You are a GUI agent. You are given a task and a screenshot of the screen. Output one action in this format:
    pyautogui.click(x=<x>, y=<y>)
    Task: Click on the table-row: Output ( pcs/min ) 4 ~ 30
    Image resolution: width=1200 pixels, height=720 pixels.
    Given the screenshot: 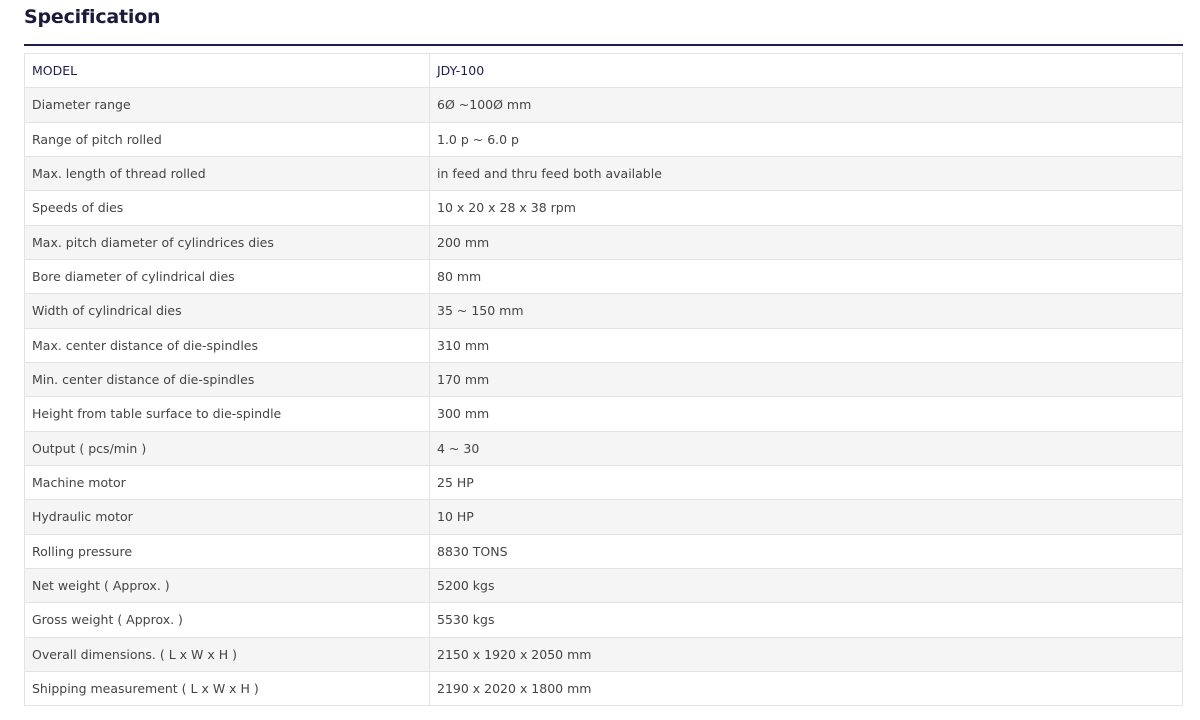 What is the action you would take?
    pyautogui.click(x=603, y=448)
    